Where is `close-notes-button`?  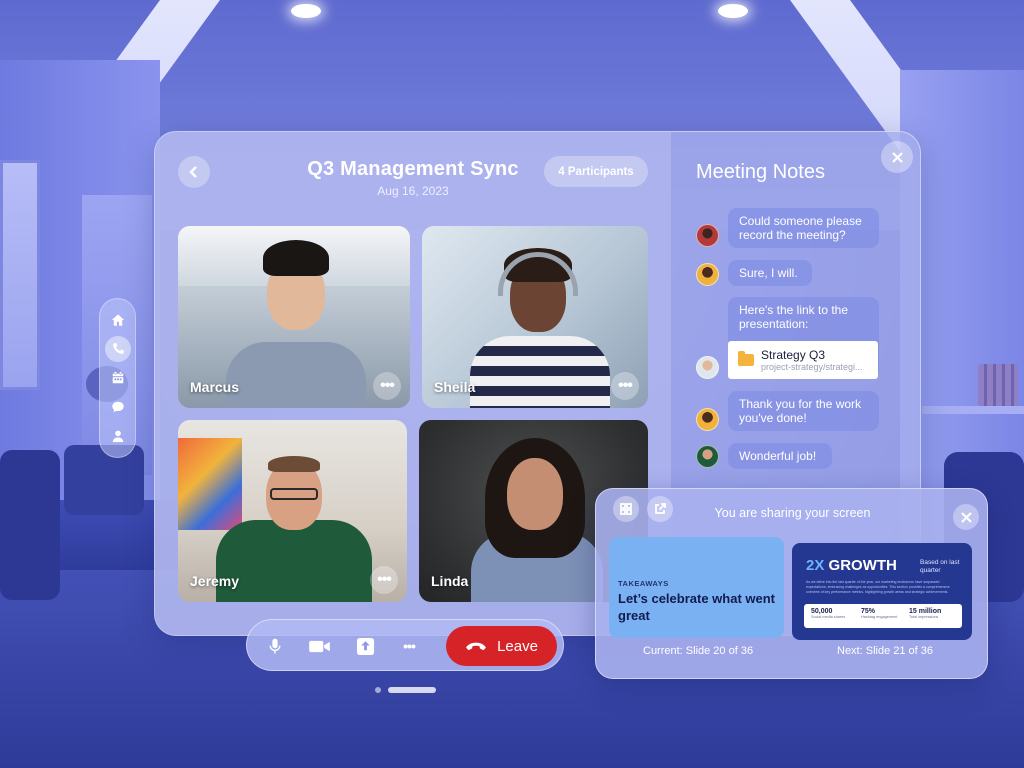 close-notes-button is located at coordinates (897, 157).